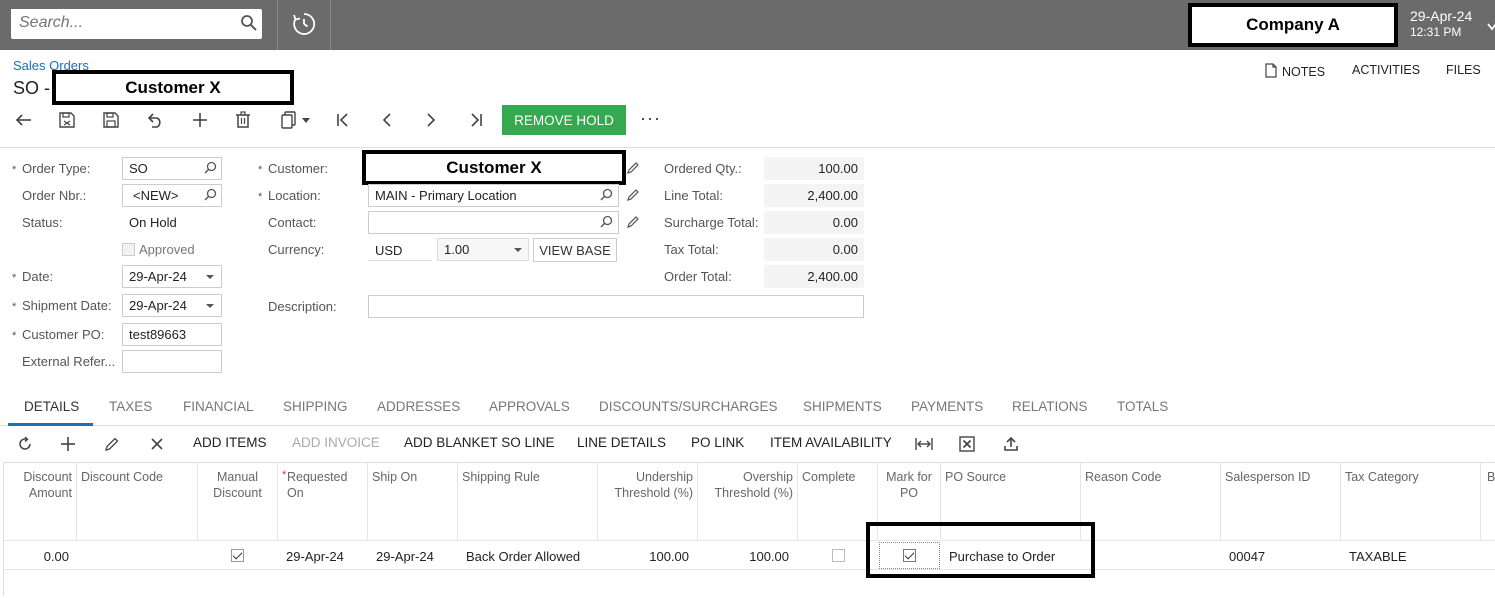 Image resolution: width=1495 pixels, height=598 pixels. I want to click on manual-discount-checkbox, so click(237, 555).